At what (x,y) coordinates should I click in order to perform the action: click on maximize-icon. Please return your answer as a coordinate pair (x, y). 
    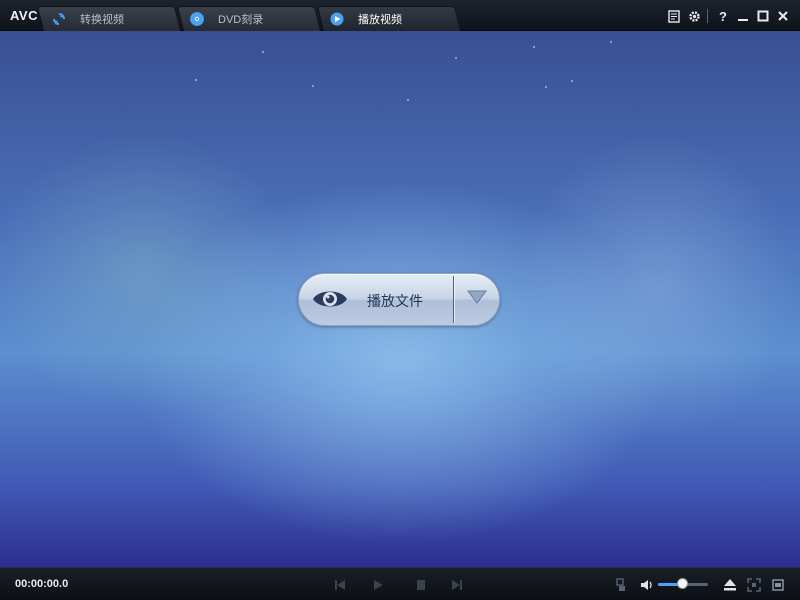
    Looking at the image, I should click on (763, 16).